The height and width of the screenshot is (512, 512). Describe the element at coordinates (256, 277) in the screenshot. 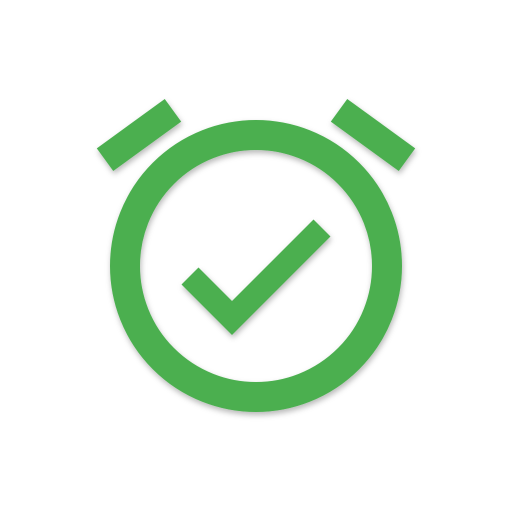

I see `check-mark` at that location.